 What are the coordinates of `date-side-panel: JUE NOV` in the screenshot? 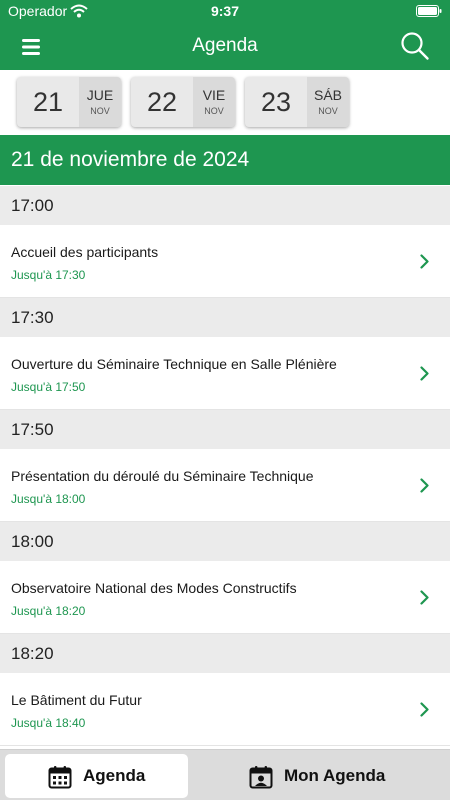 It's located at (100, 102).